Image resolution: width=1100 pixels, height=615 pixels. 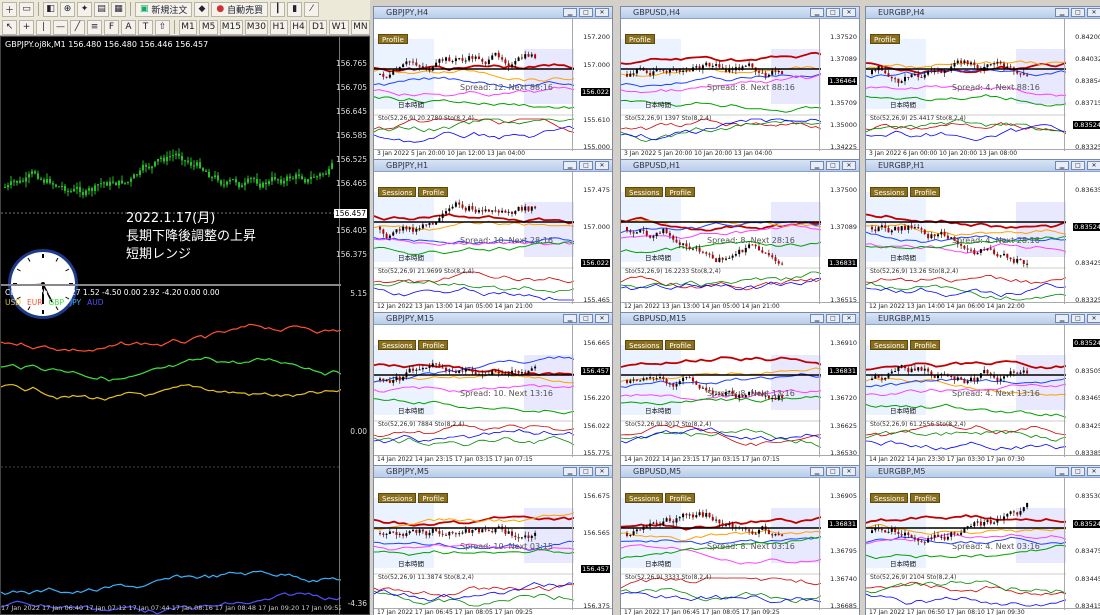 I want to click on text-icon: A, so click(x=128, y=27).